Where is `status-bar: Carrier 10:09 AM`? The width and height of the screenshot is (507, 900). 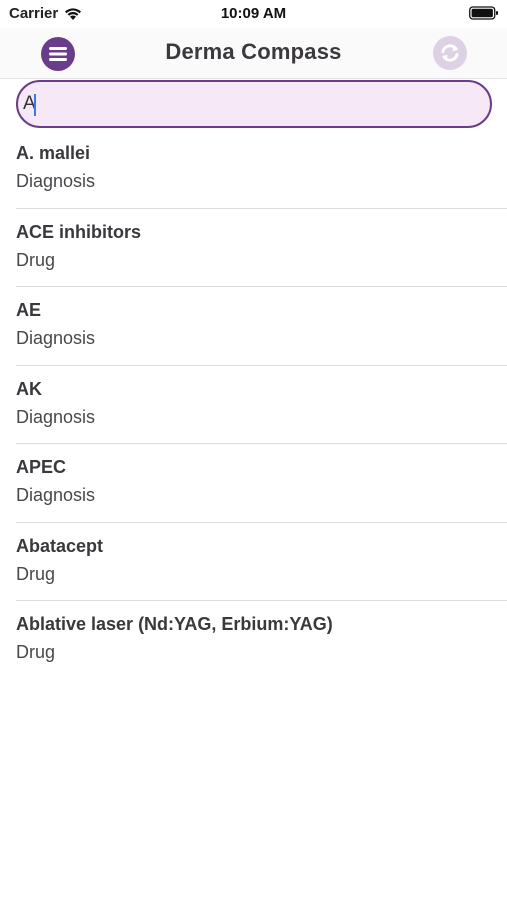 status-bar: Carrier 10:09 AM is located at coordinates (253, 14).